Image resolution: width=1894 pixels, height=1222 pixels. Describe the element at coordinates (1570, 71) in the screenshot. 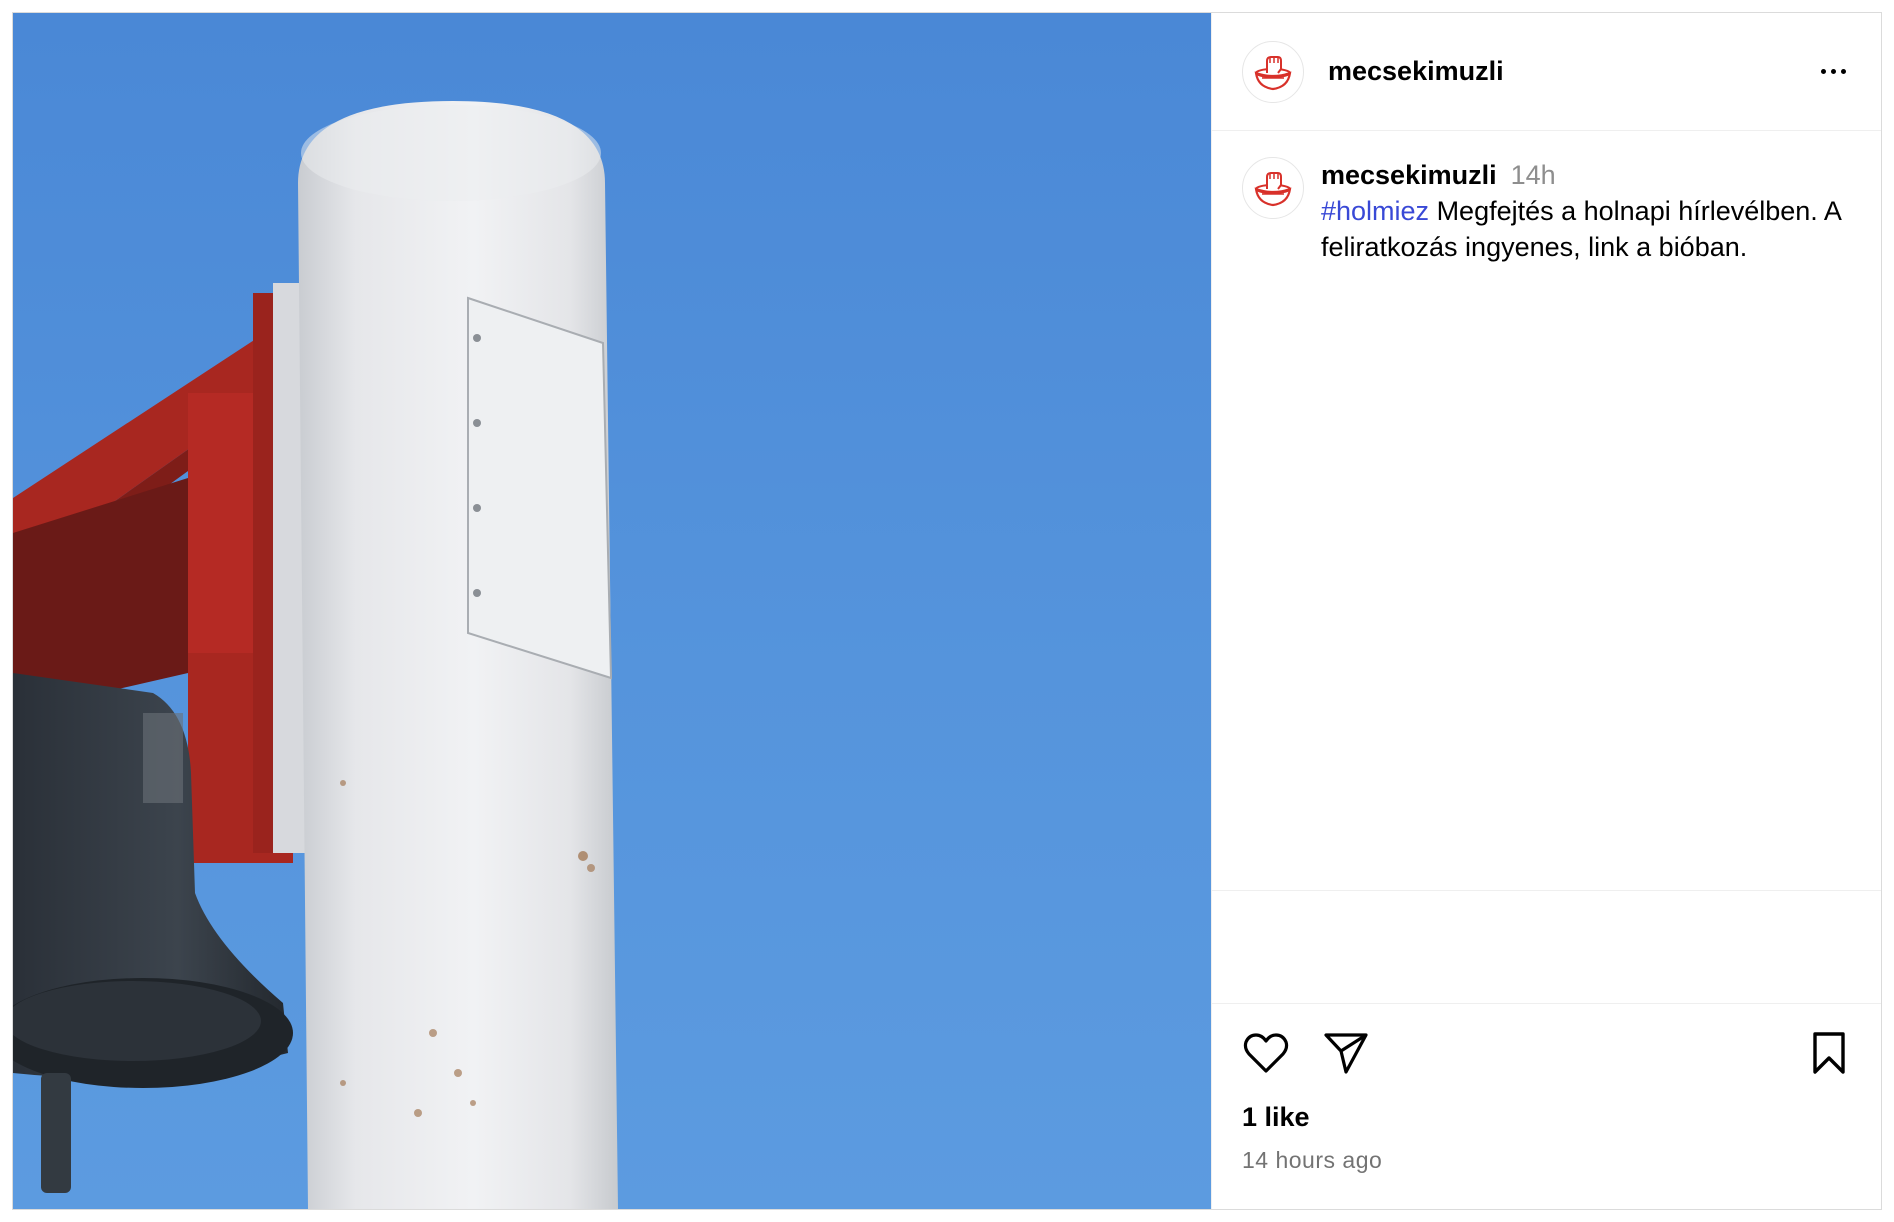

I see `header-username: mecsekimuzli` at that location.